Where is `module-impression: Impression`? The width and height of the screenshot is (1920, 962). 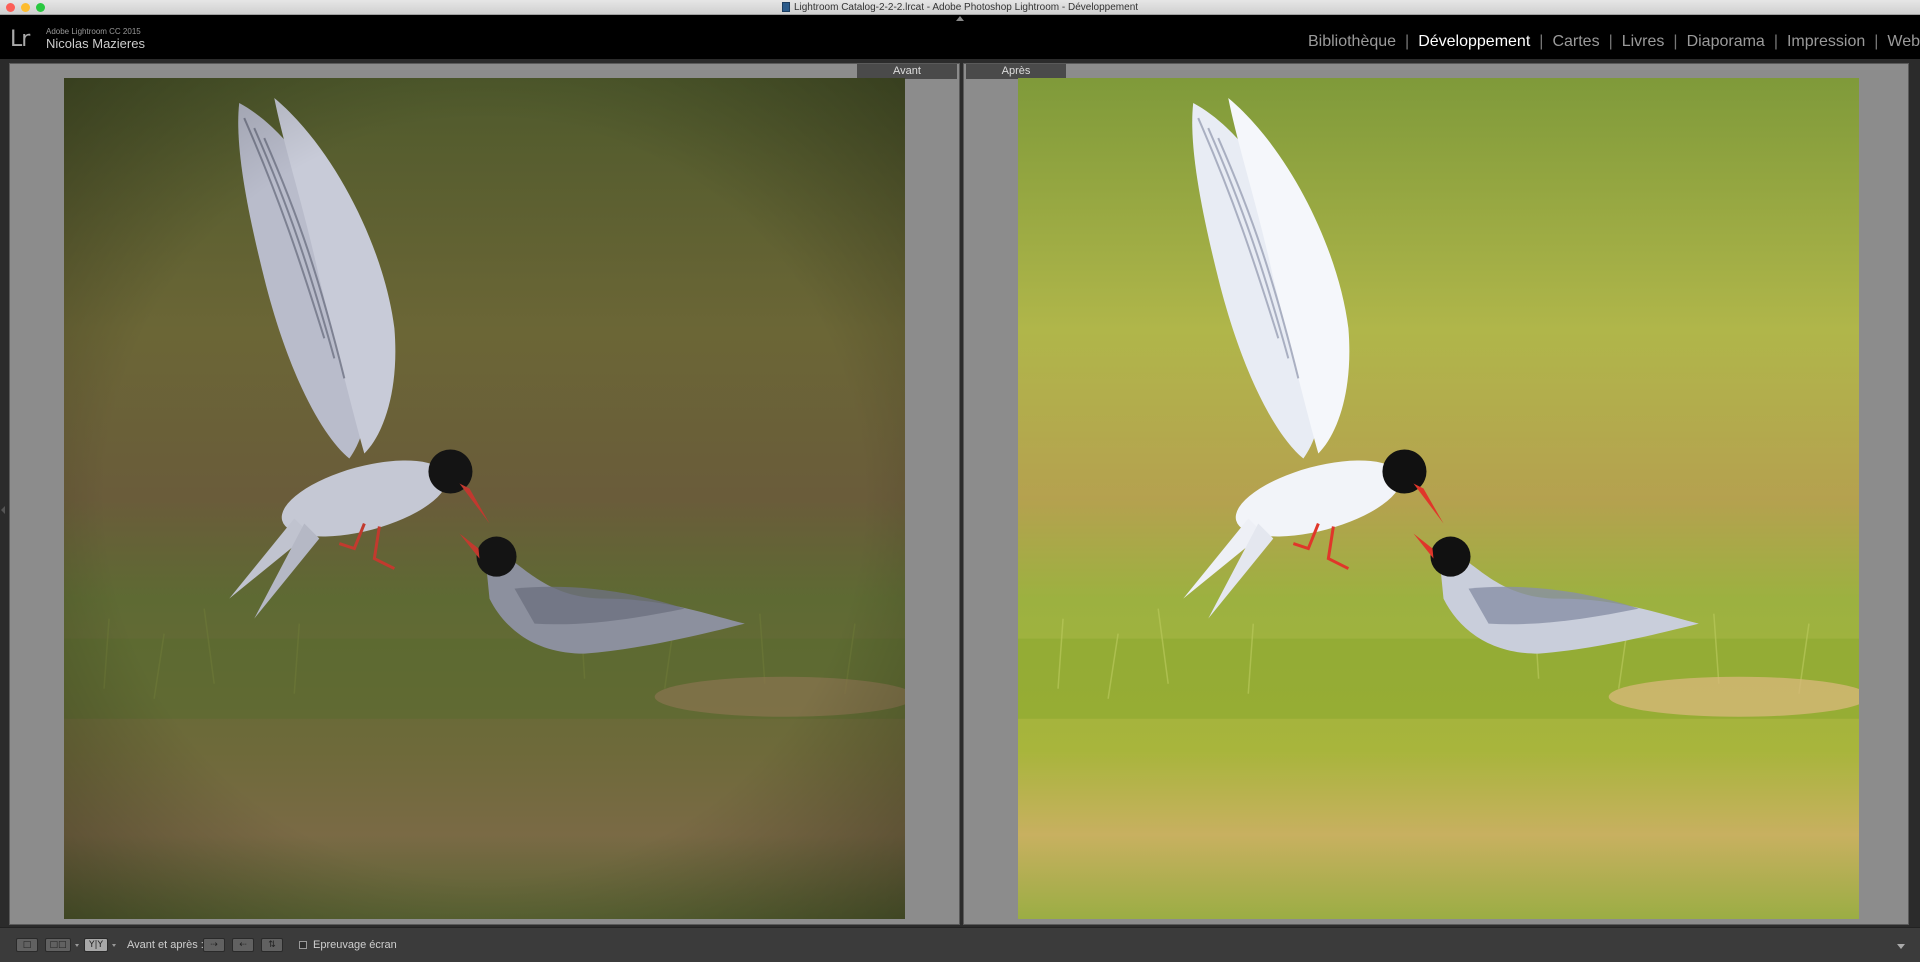 module-impression: Impression is located at coordinates (1826, 42).